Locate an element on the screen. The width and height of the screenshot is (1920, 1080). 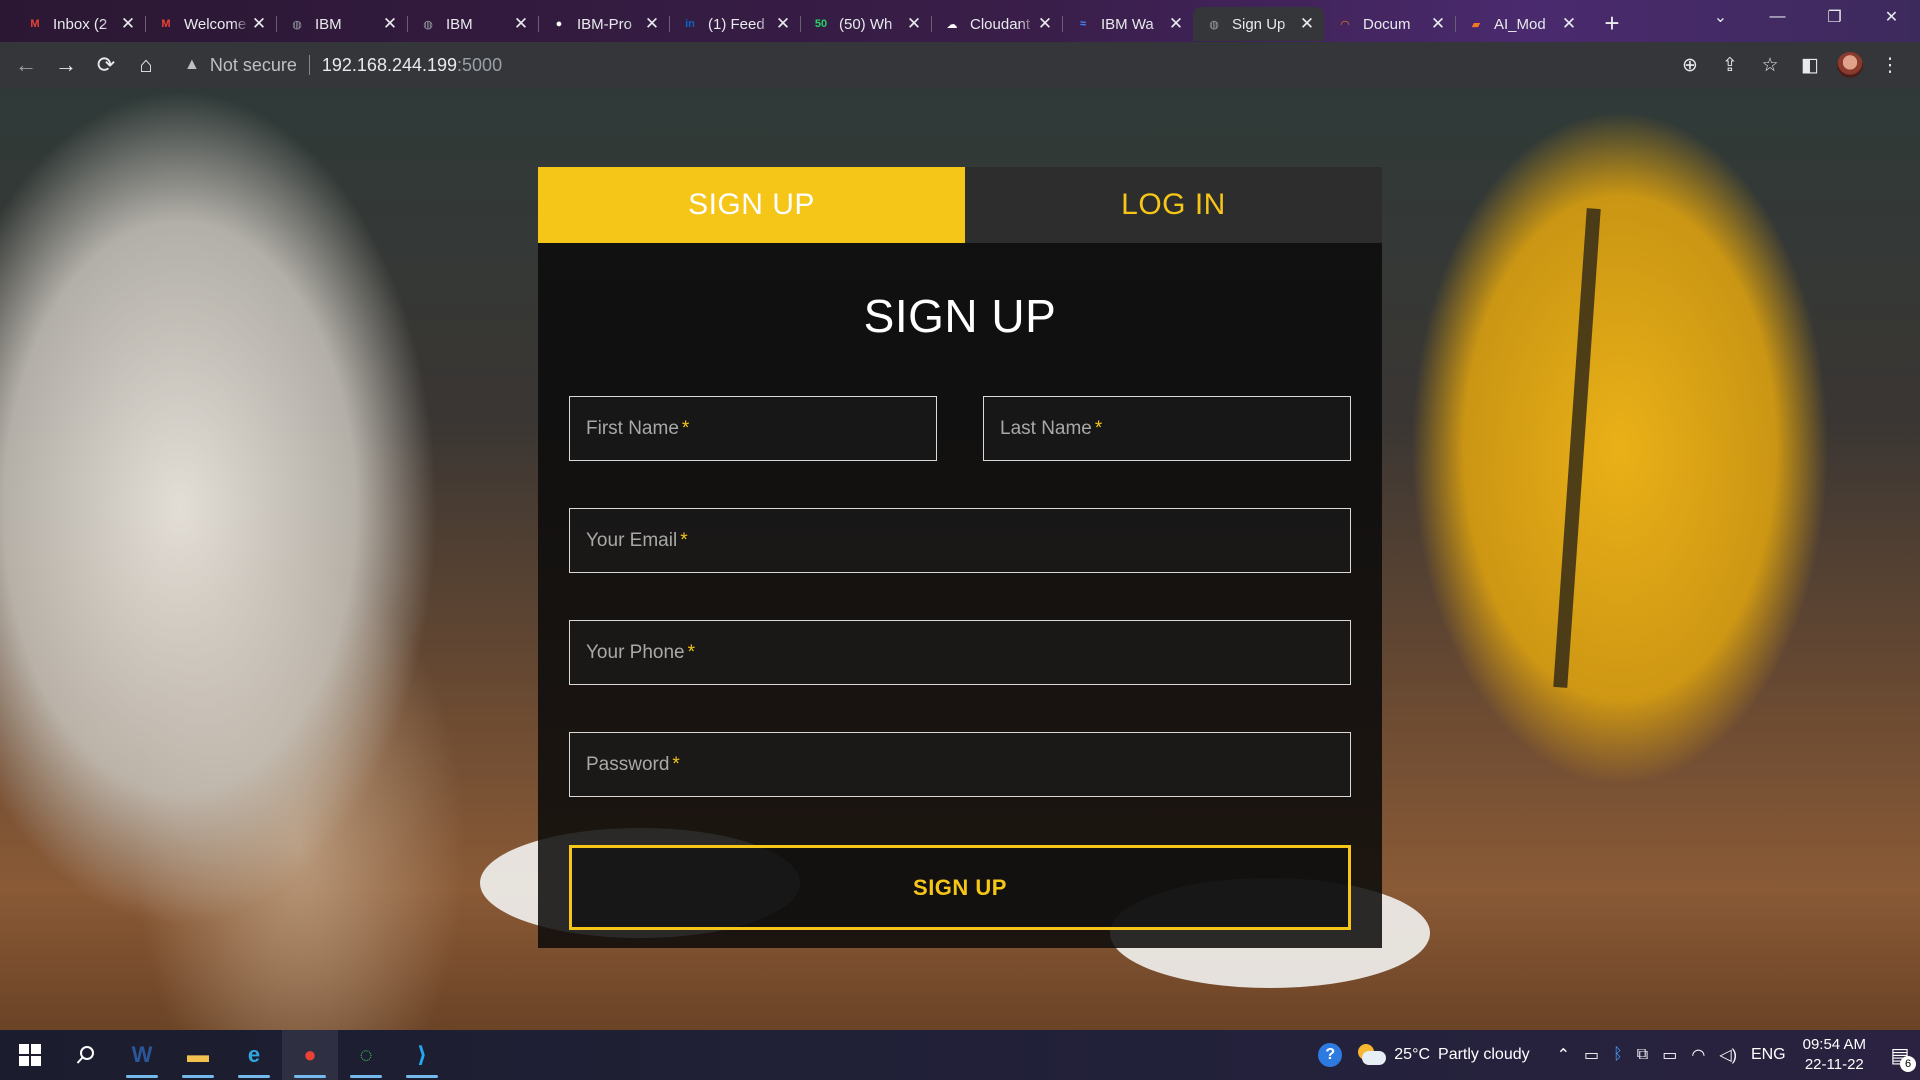
browser-tab: ▰ AI_Mod ✕ is located at coordinates (1520, 24).